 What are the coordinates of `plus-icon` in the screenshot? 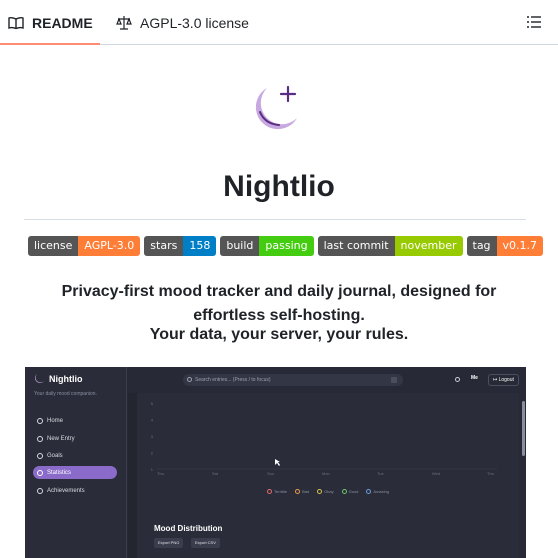 It's located at (40, 438).